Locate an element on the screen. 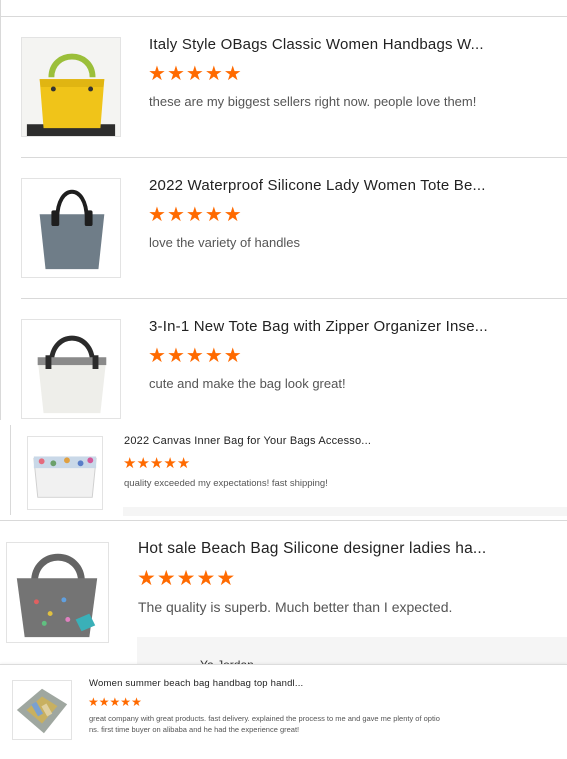 Image resolution: width=567 pixels, height=759 pixels. yellow-tote-bag-image is located at coordinates (71, 87).